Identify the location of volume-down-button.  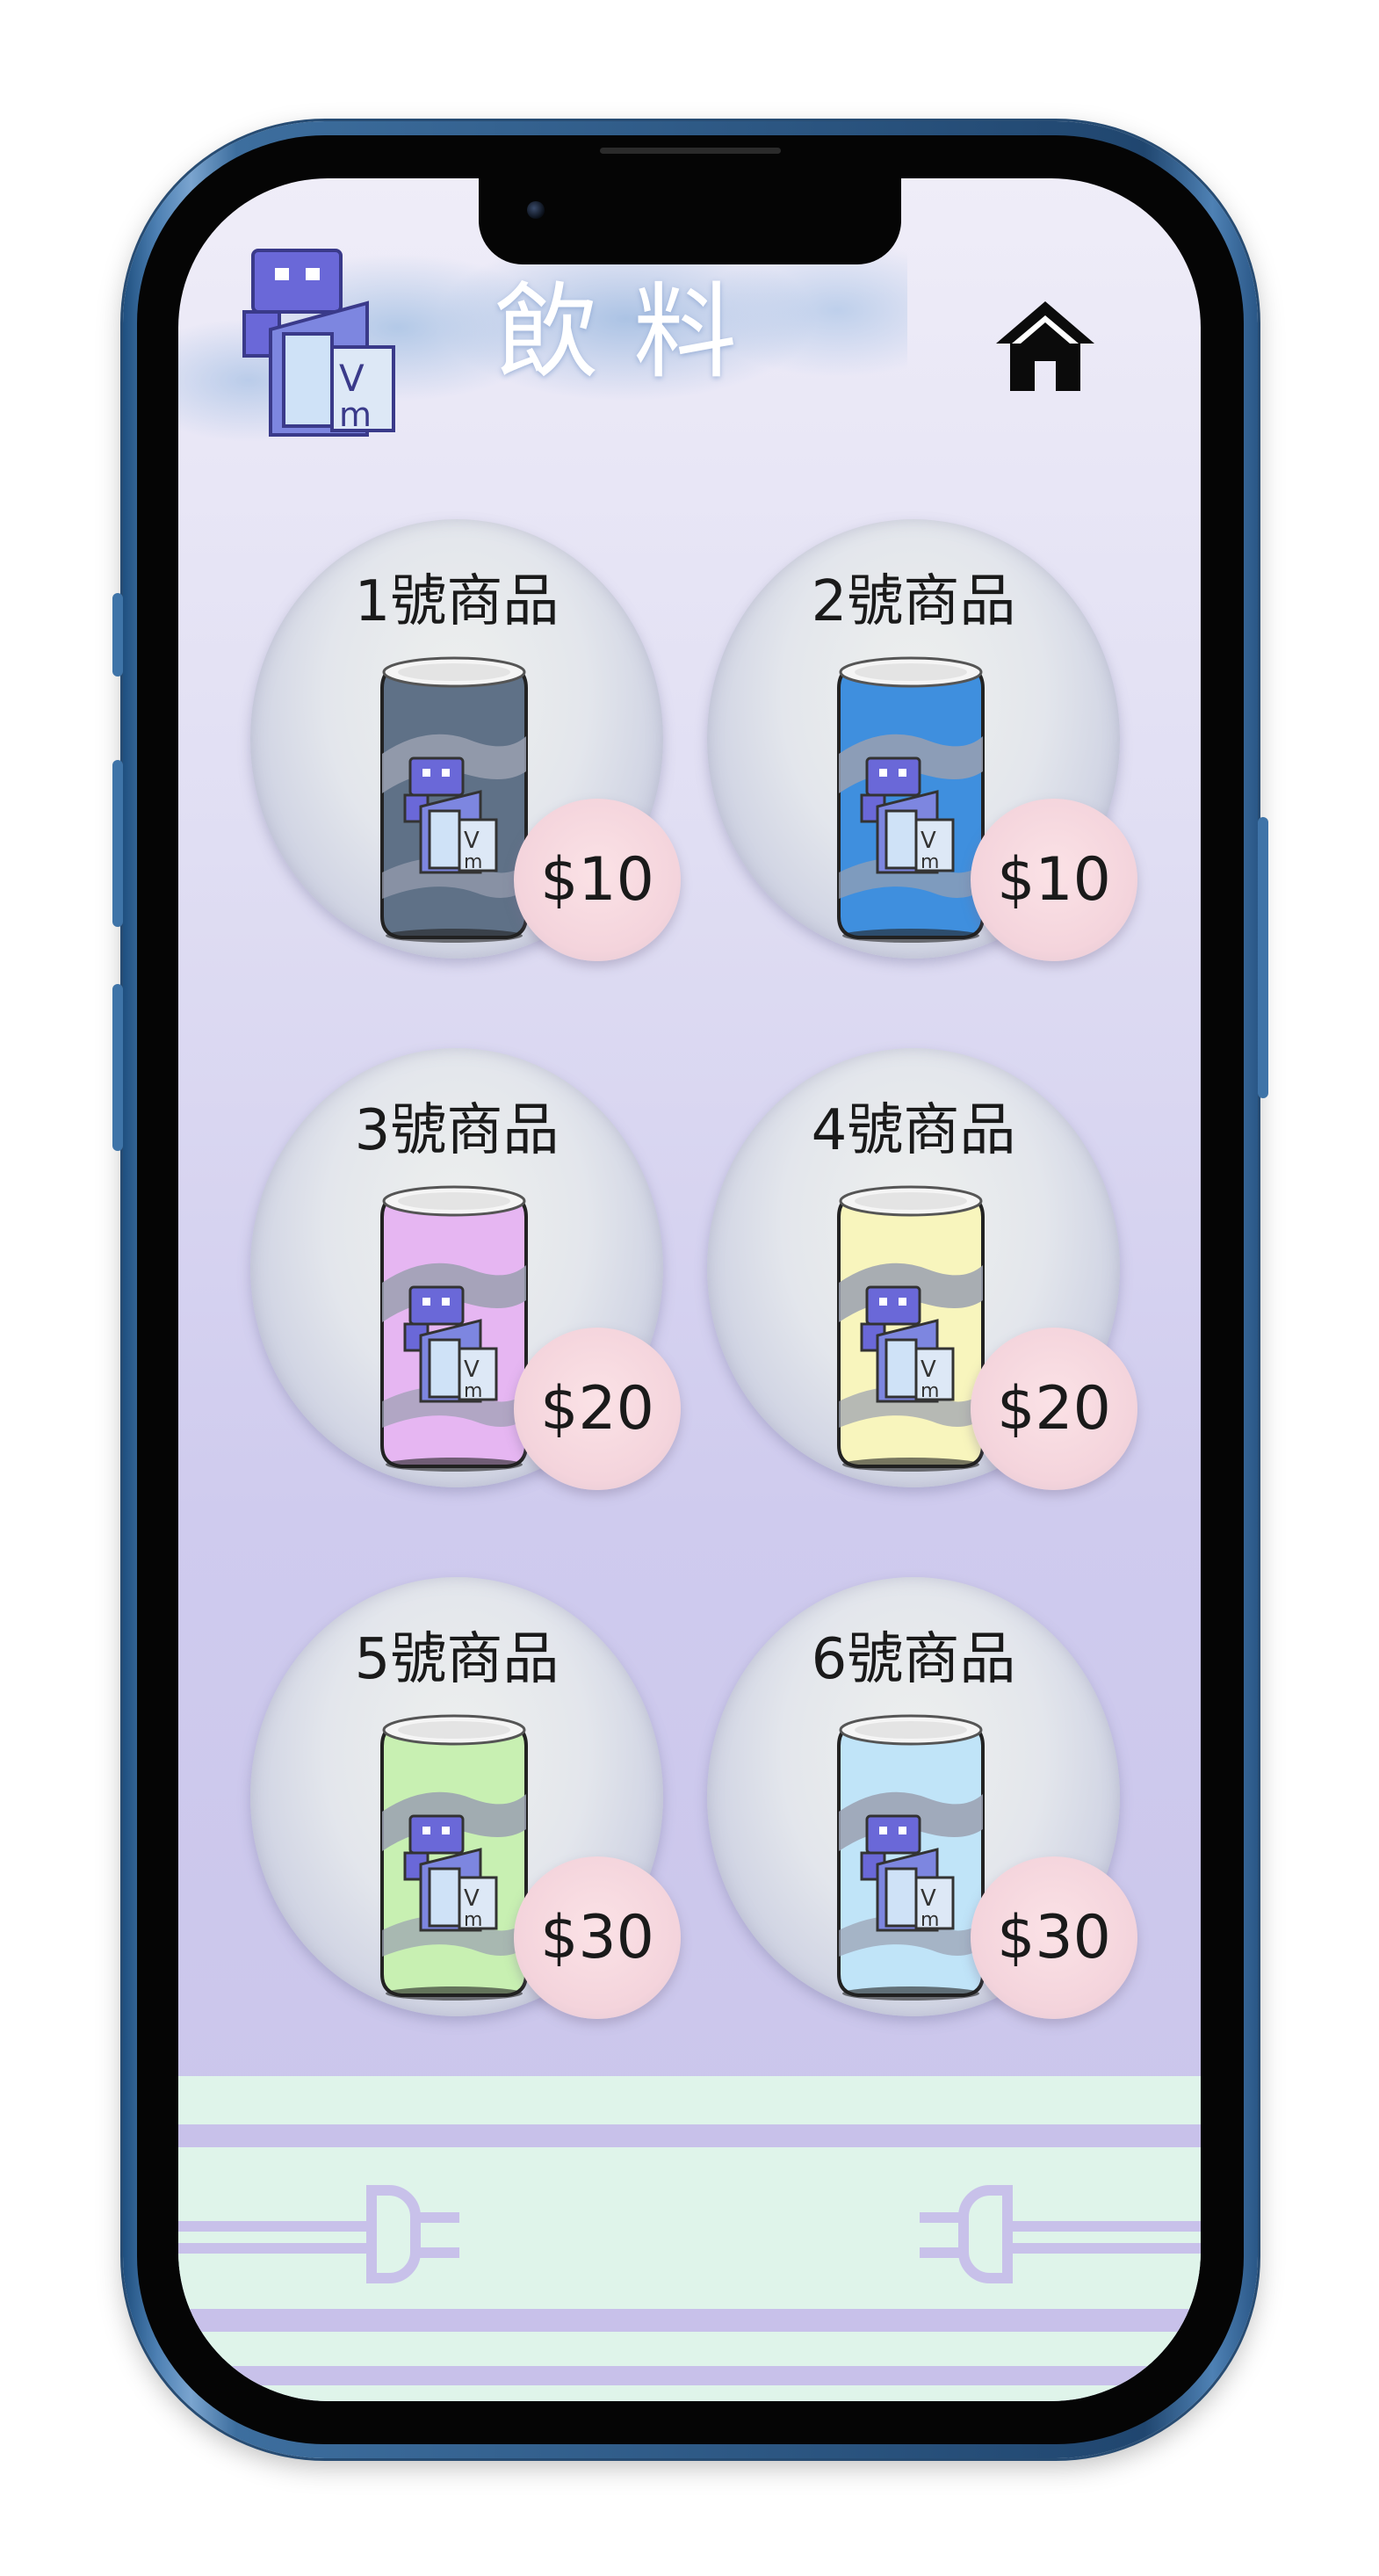
(117, 1067).